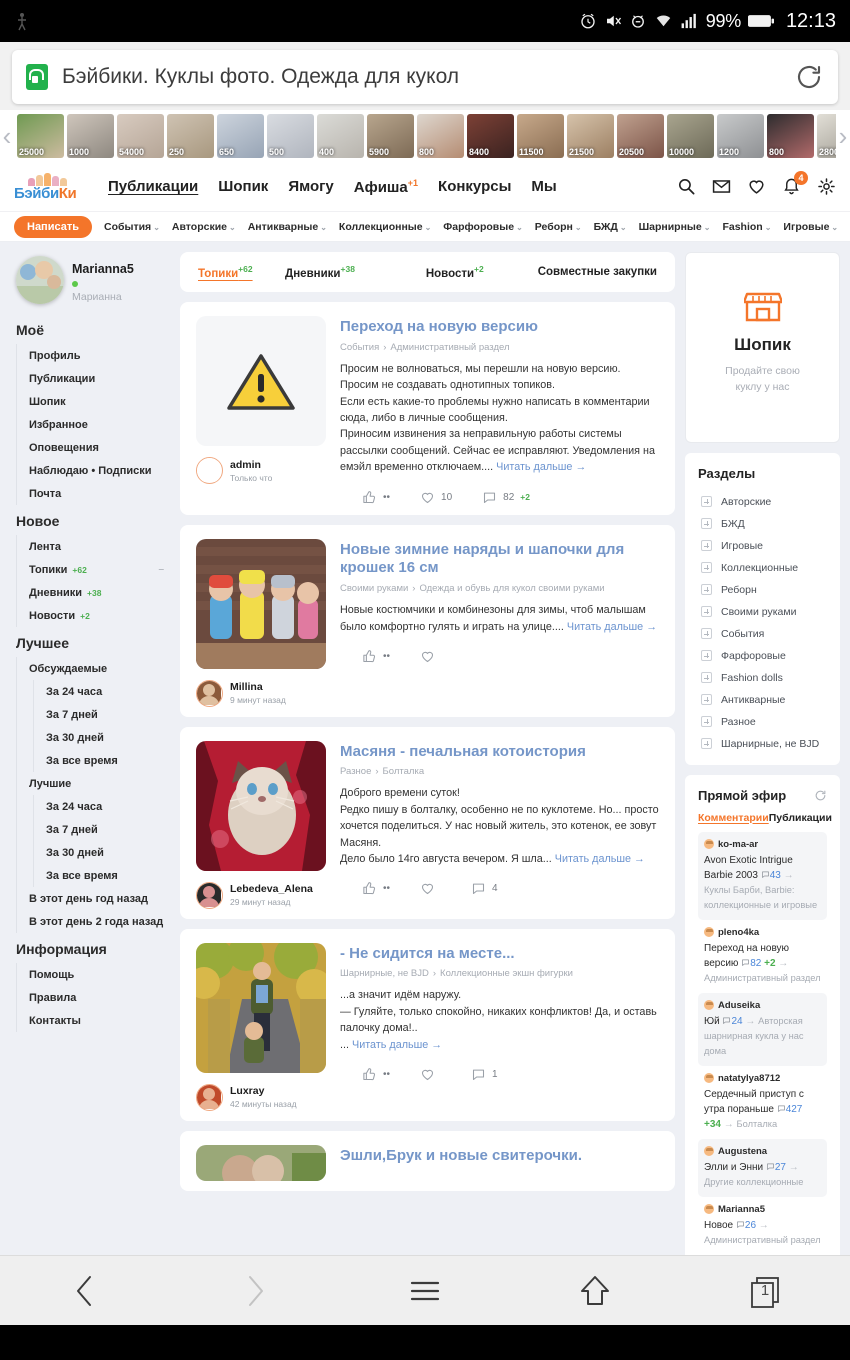  What do you see at coordinates (762, 502) in the screenshot?
I see `section-item: Авторские` at bounding box center [762, 502].